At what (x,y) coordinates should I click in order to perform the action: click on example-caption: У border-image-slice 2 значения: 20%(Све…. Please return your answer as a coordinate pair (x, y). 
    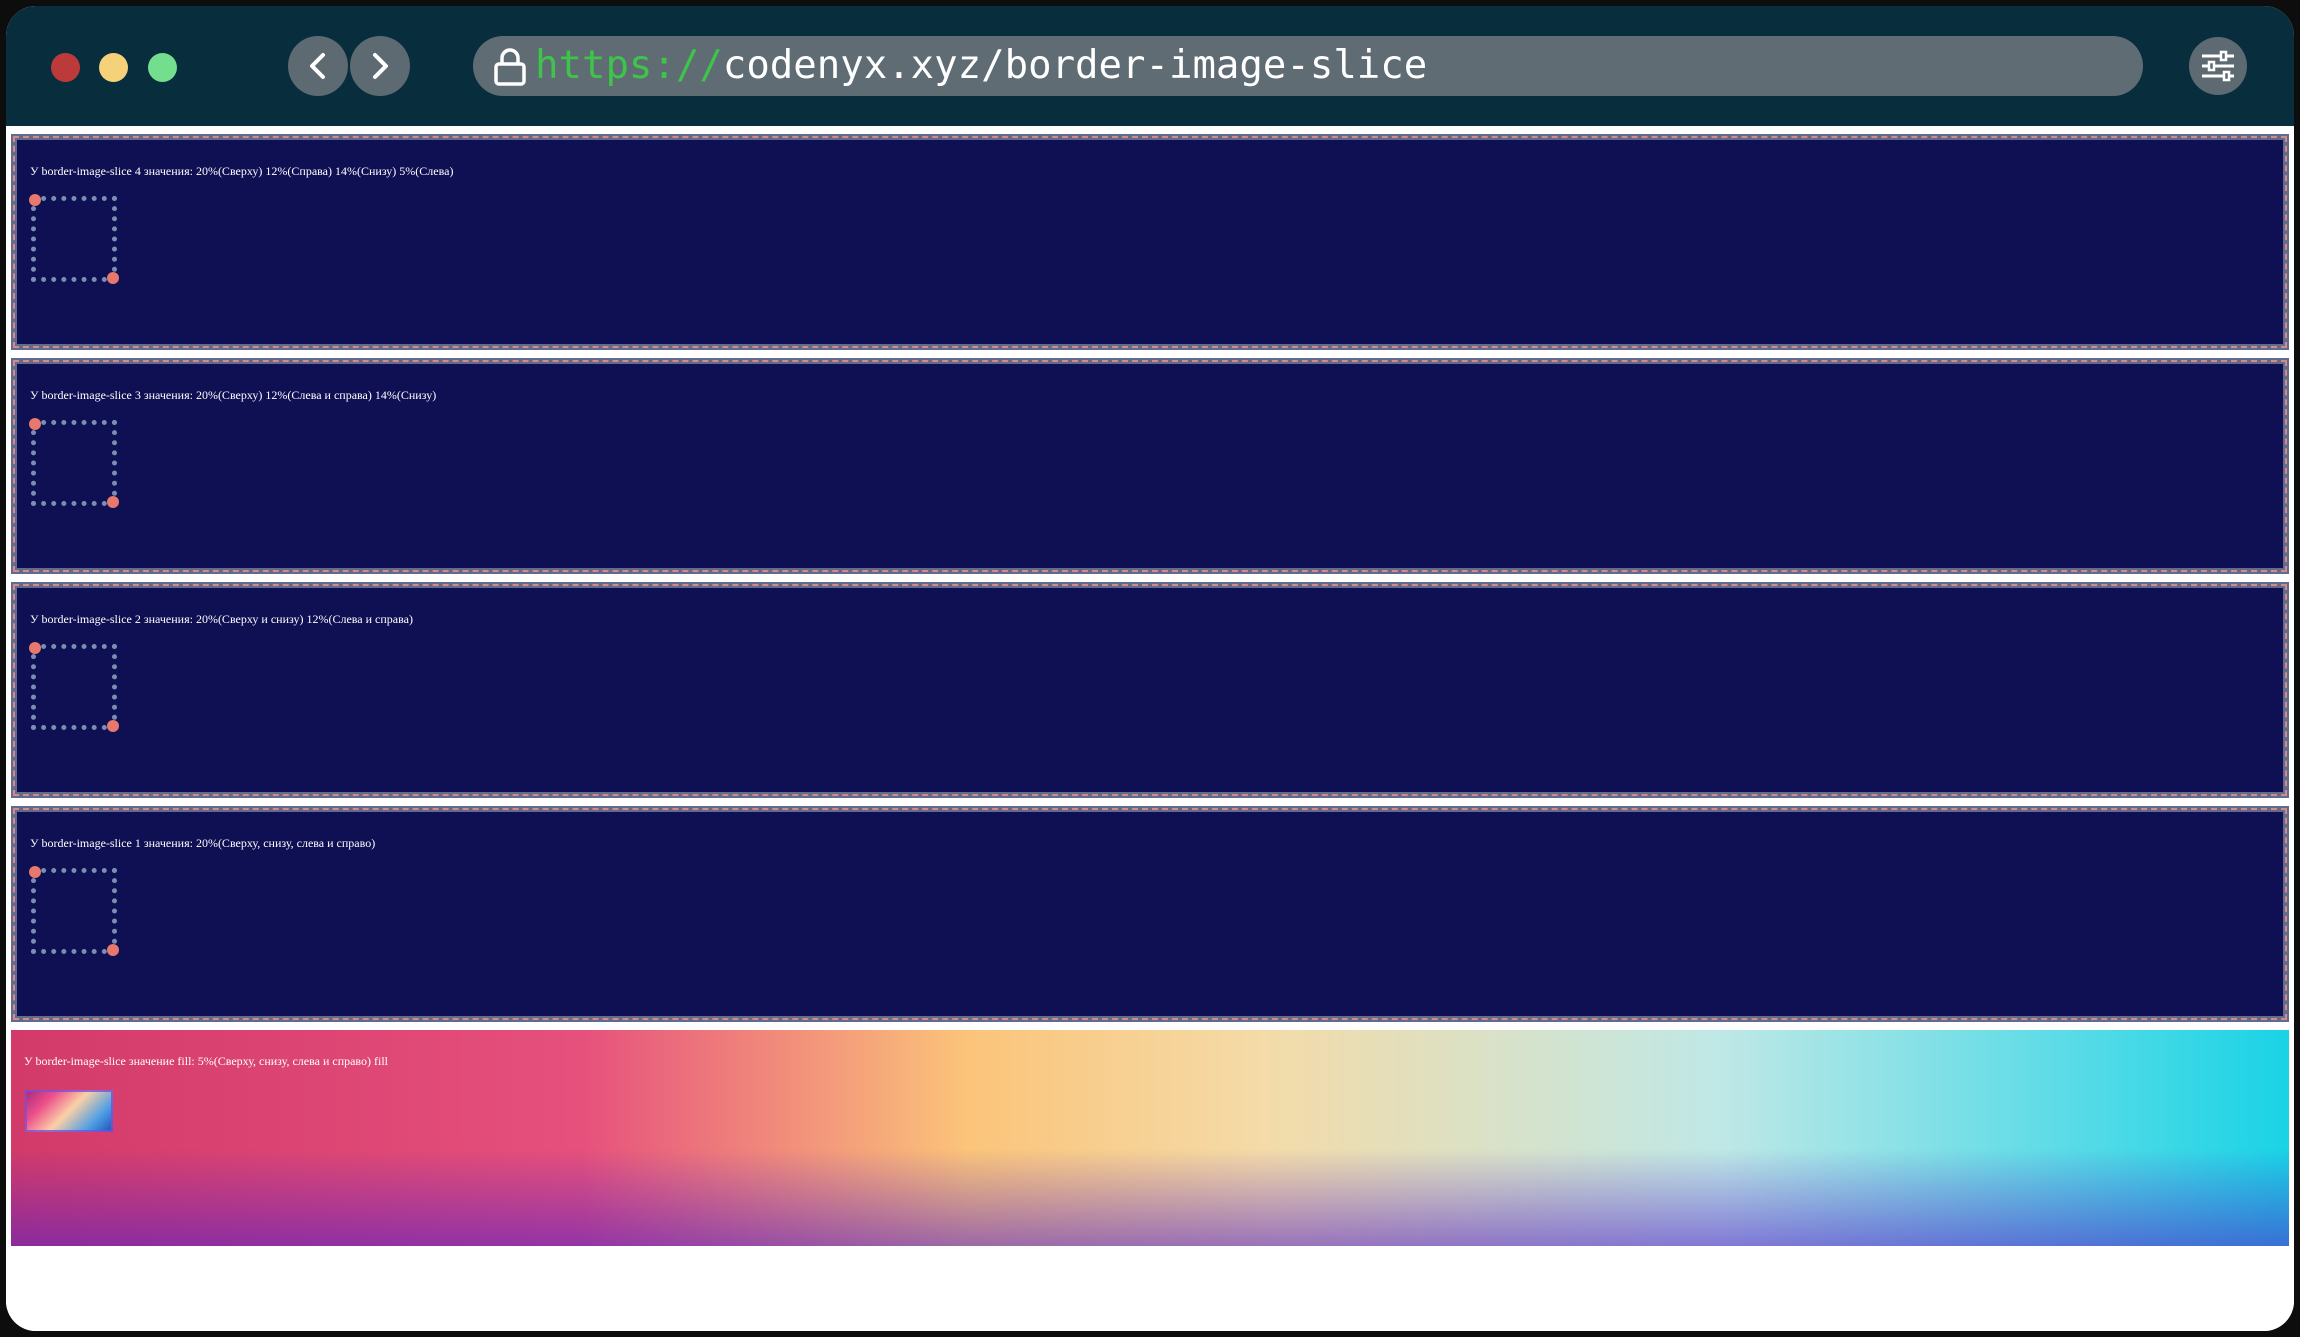
    Looking at the image, I should click on (221, 619).